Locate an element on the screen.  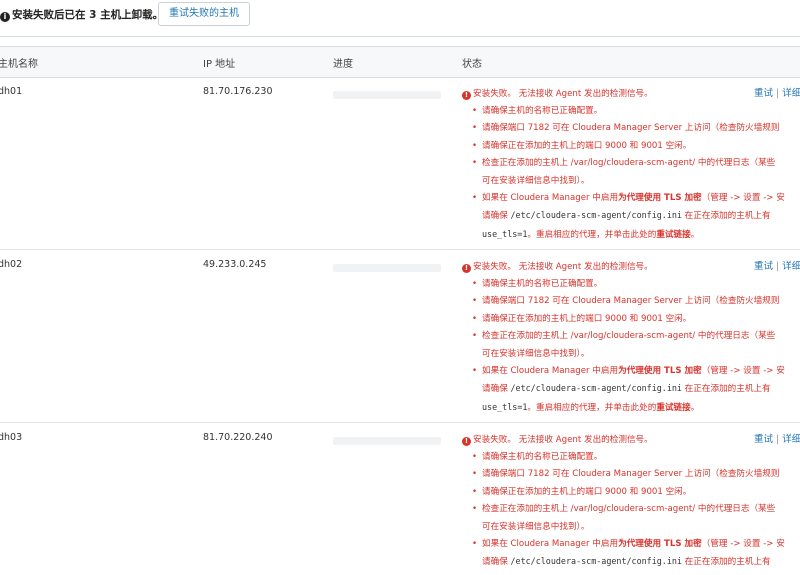
column-header-status: 状态 is located at coordinates (472, 62).